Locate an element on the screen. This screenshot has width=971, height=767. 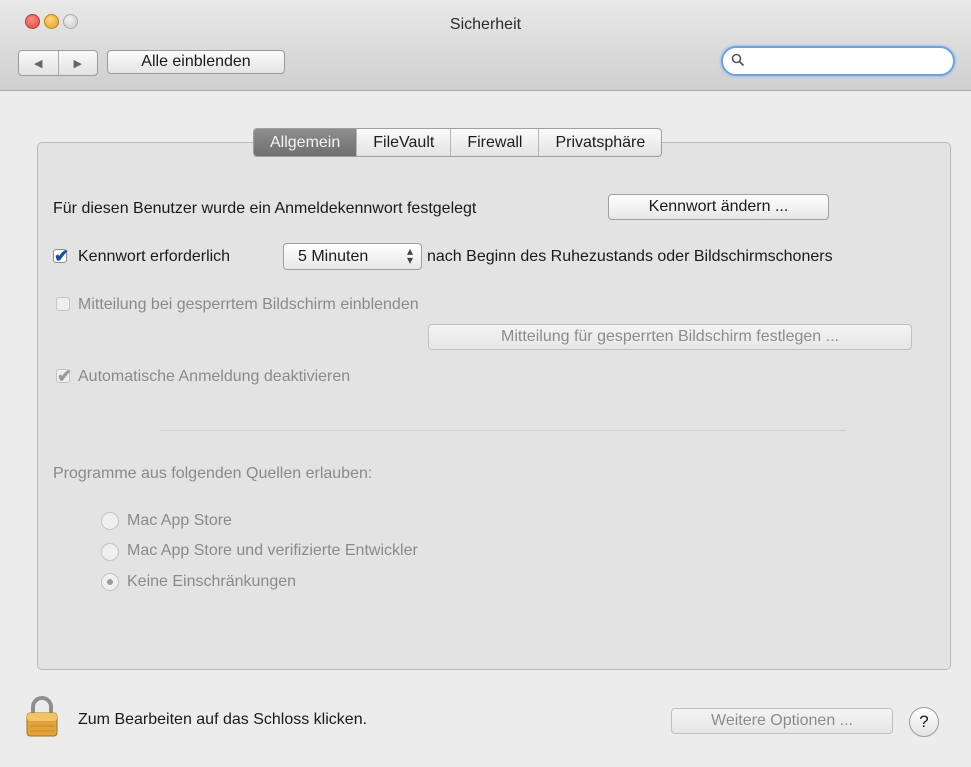
password-delay-select: 5 Minuten ▴ ▾ is located at coordinates (352, 256).